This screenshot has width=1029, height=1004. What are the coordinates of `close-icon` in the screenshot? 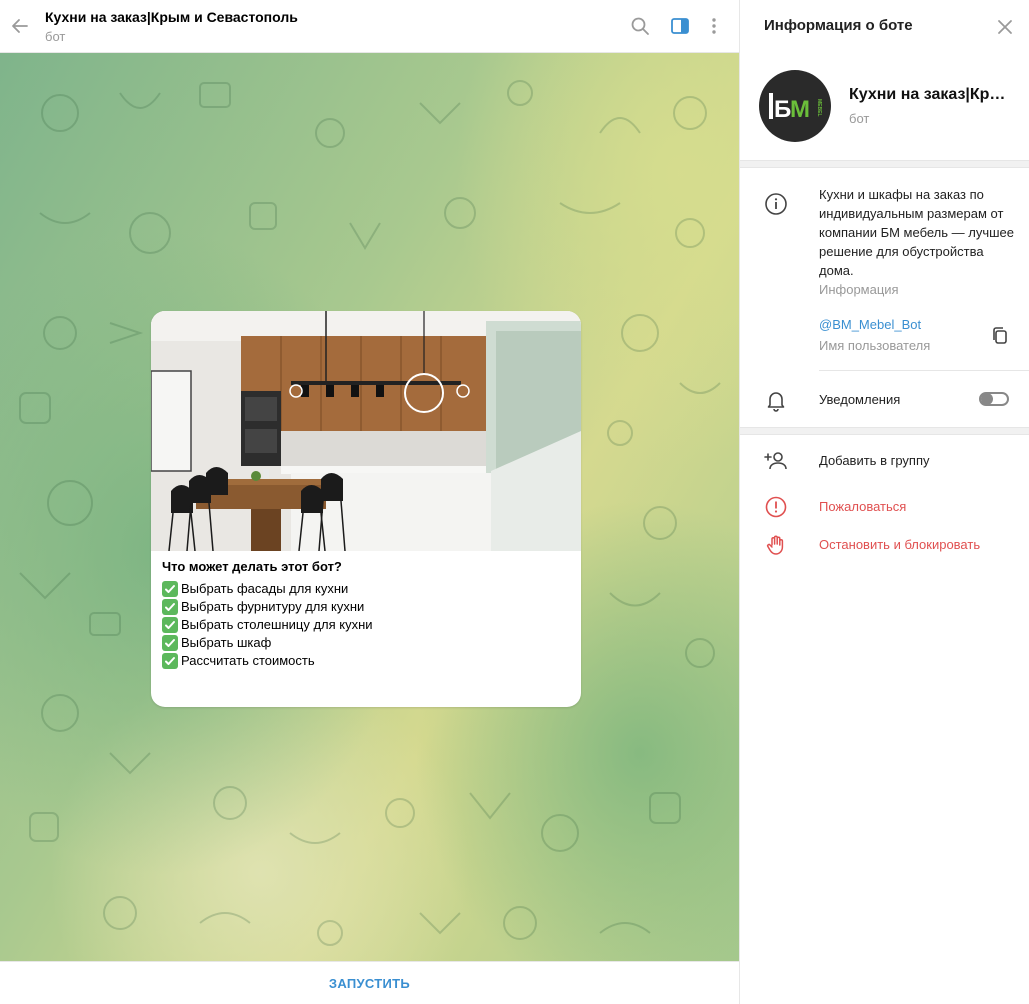 It's located at (1005, 27).